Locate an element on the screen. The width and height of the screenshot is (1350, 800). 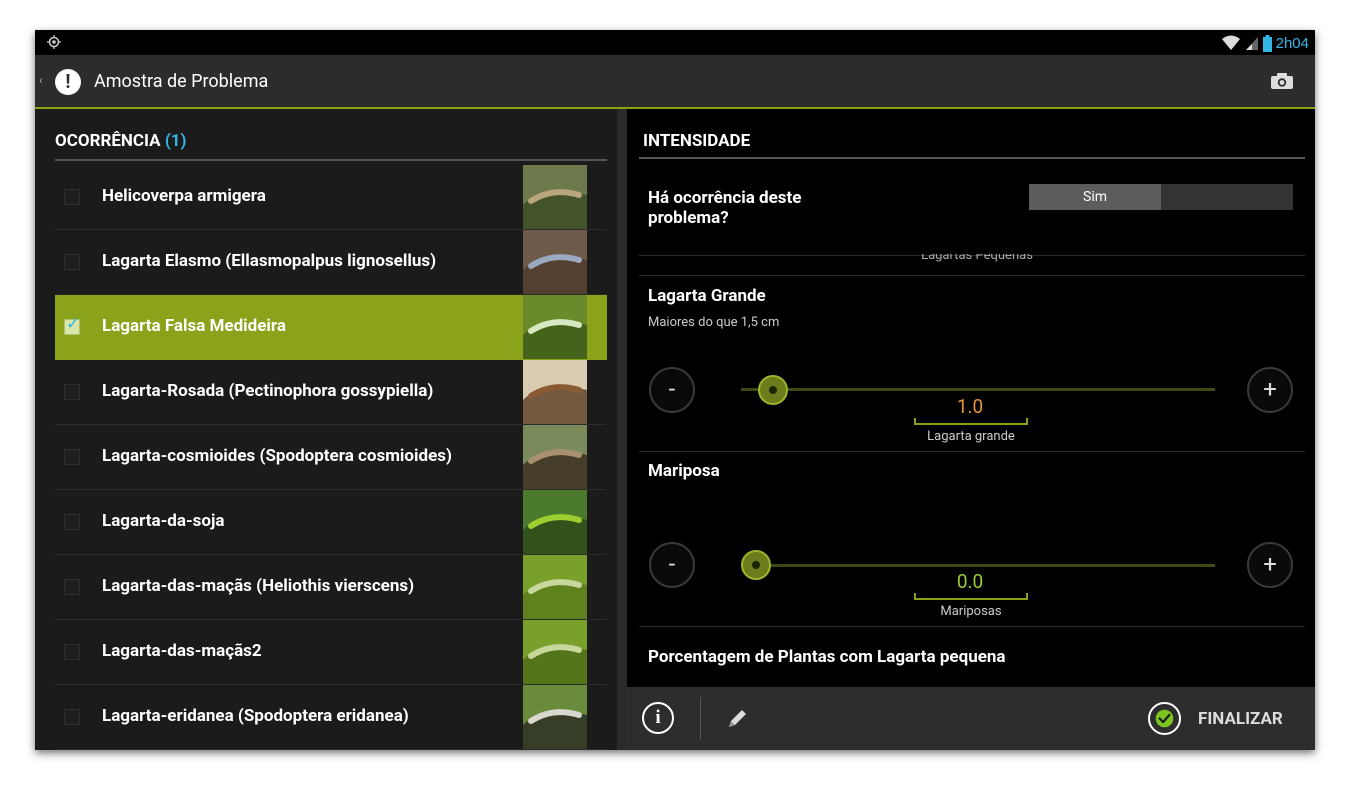
list-item-label: Lagarta Falsa Medideira is located at coordinates (194, 326).